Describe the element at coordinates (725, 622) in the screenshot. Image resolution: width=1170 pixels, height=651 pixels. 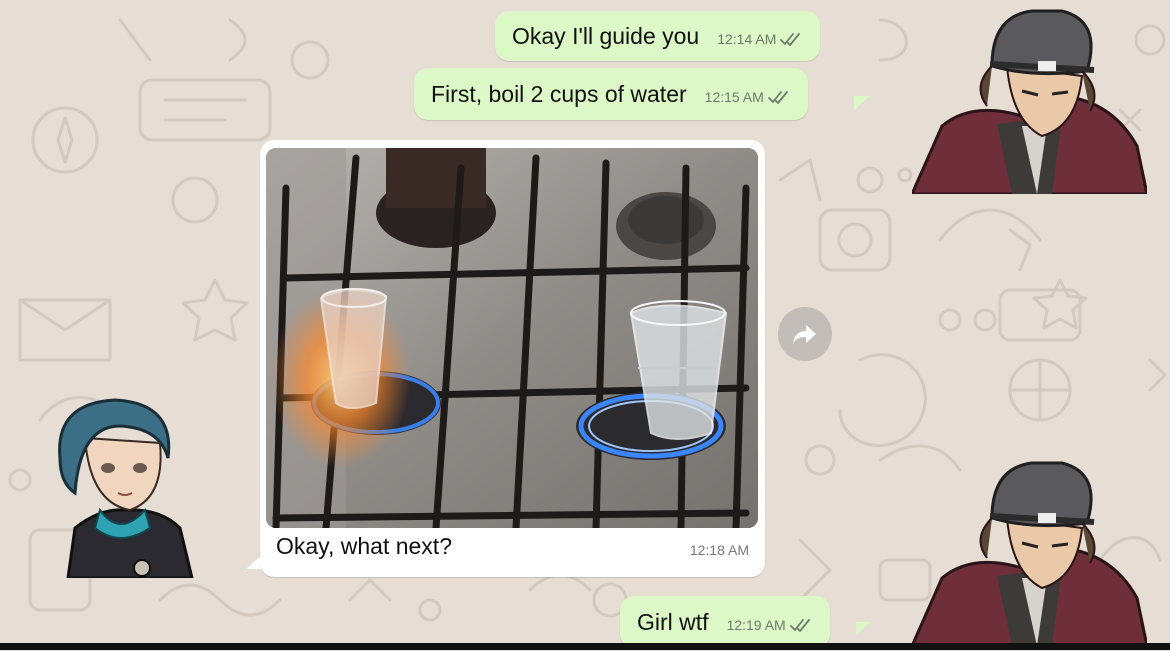
I see `outgoing-message: Girl wtf 12:19 AM` at that location.